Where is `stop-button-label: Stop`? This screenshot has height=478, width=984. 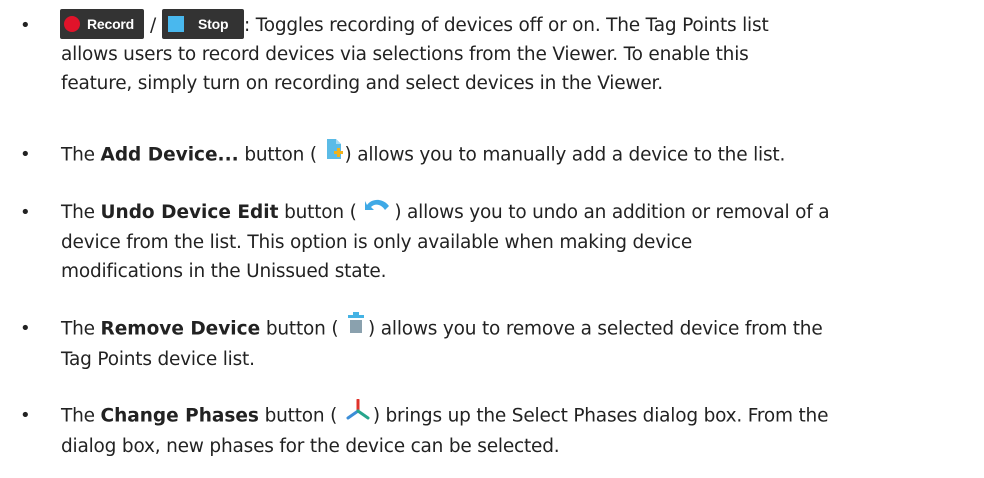
stop-button-label: Stop is located at coordinates (213, 24).